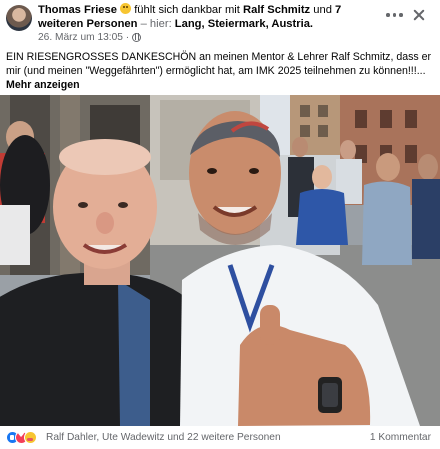 The width and height of the screenshot is (440, 449). I want to click on see-more-link: Mehr anzeigen, so click(43, 85).